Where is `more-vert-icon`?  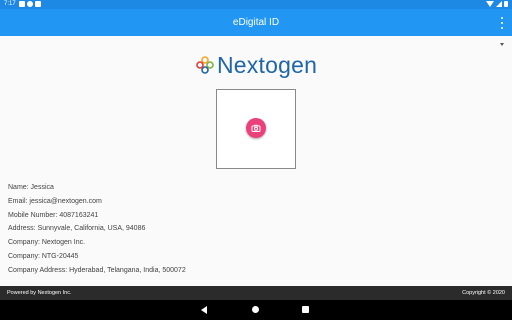
more-vert-icon is located at coordinates (502, 23).